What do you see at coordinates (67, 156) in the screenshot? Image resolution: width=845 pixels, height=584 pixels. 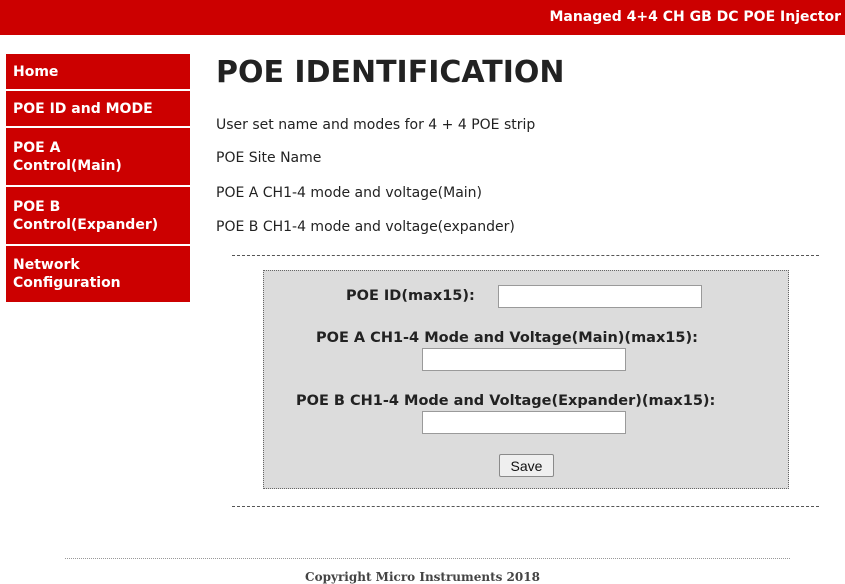 I see `sidebar-item-label: POE A Control(Main)` at bounding box center [67, 156].